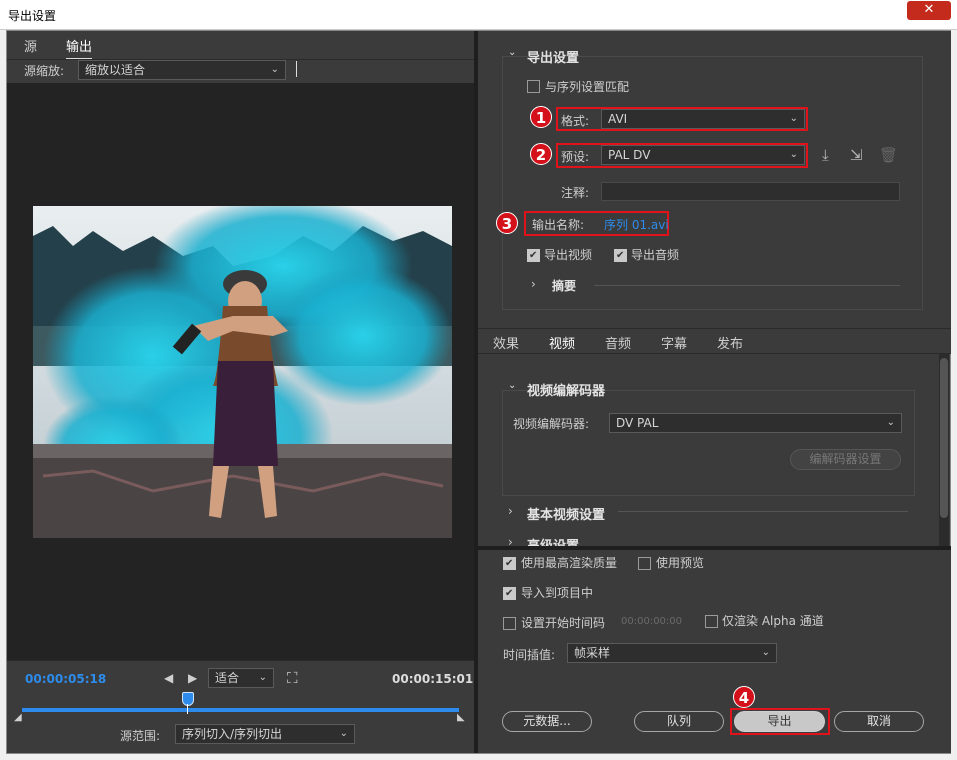 Image resolution: width=957 pixels, height=760 pixels. I want to click on match-sequence-checkbox, so click(533, 86).